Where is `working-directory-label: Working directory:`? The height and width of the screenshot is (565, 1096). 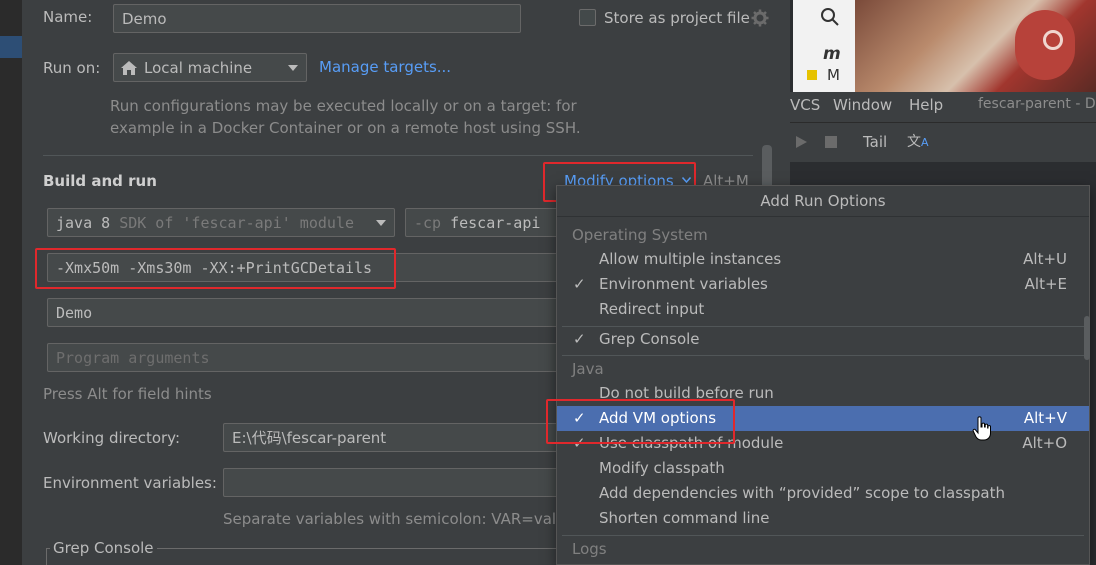
working-directory-label: Working directory: is located at coordinates (112, 438).